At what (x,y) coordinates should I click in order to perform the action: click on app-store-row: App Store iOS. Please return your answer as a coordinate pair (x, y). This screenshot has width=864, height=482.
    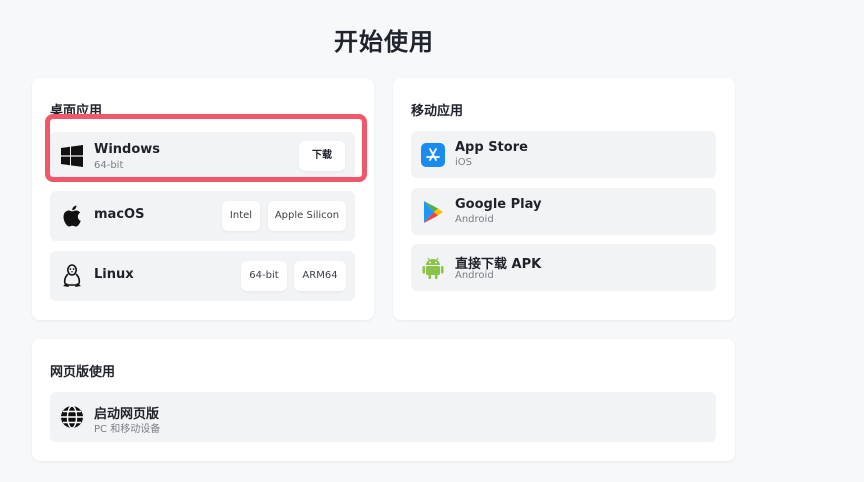
    Looking at the image, I should click on (563, 154).